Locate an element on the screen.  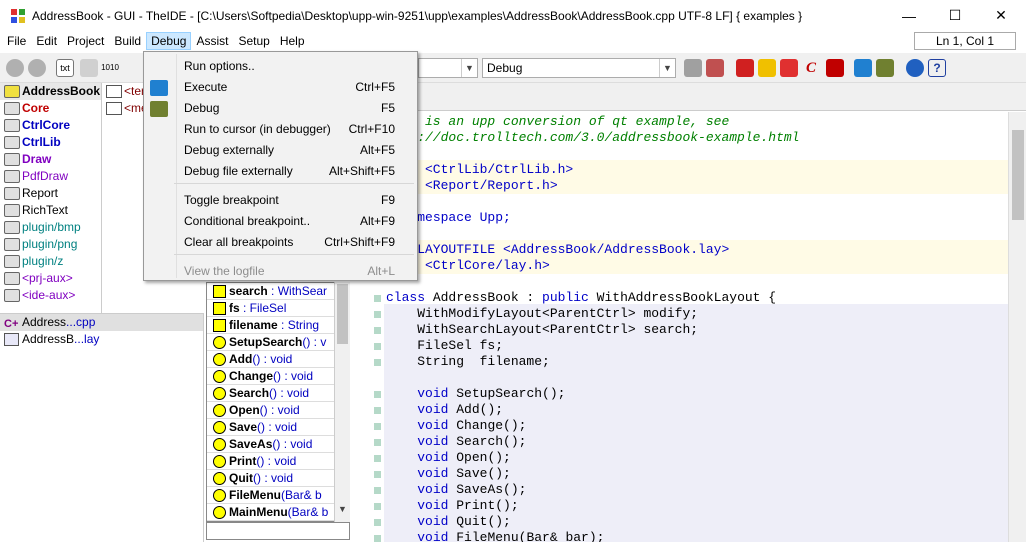
member-type: : WithSear is located at coordinates (297, 291).